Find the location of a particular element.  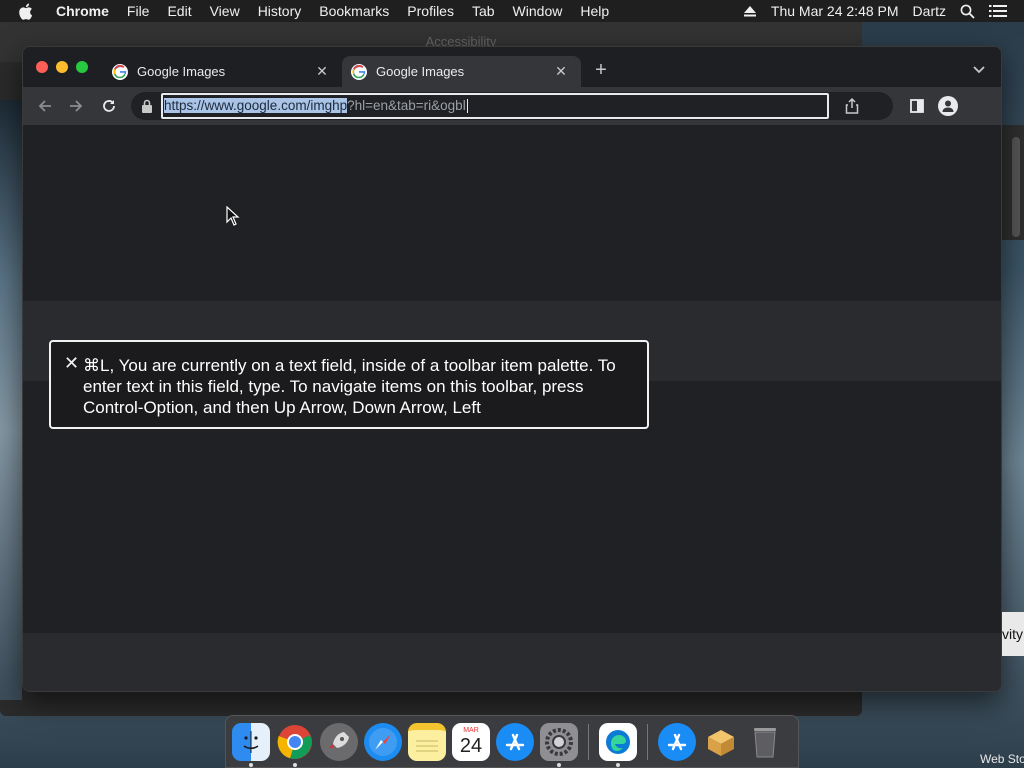

gear-icon is located at coordinates (559, 741).